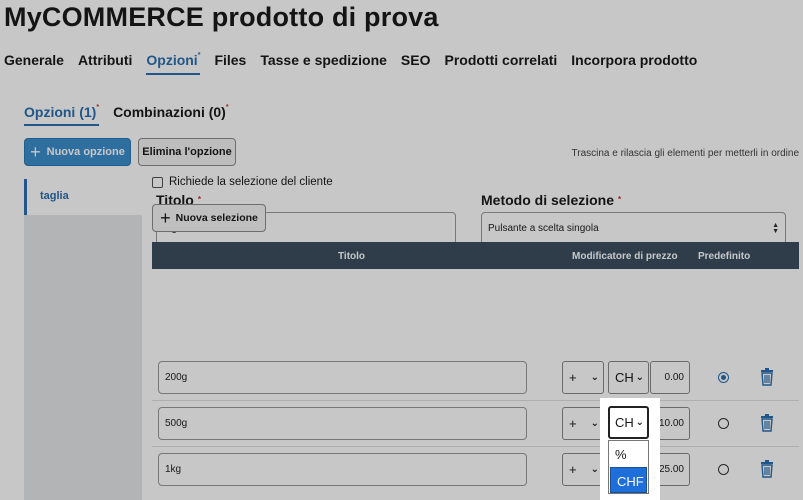 Image resolution: width=803 pixels, height=500 pixels. Describe the element at coordinates (670, 377) in the screenshot. I see `amount-input: 0.00` at that location.